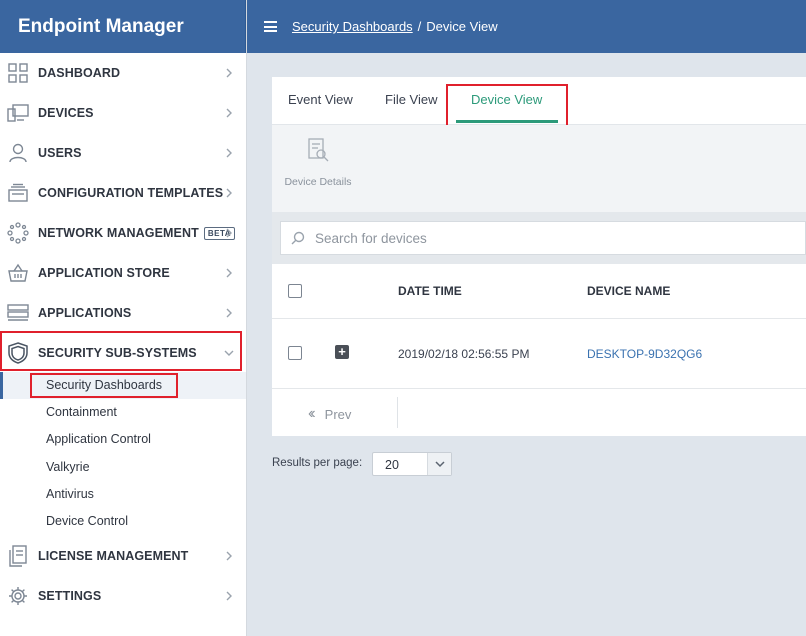 This screenshot has height=636, width=806. Describe the element at coordinates (18, 313) in the screenshot. I see `applications-icon` at that location.